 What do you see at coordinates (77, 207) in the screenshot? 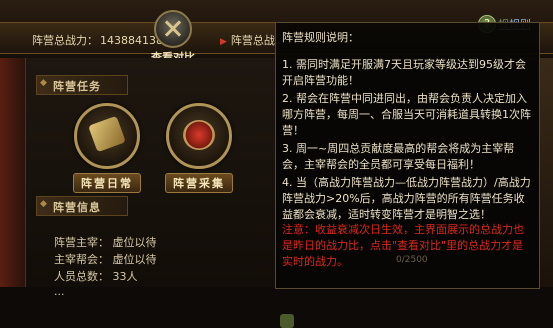
I see `info-section-title: 阵营信息` at bounding box center [77, 207].